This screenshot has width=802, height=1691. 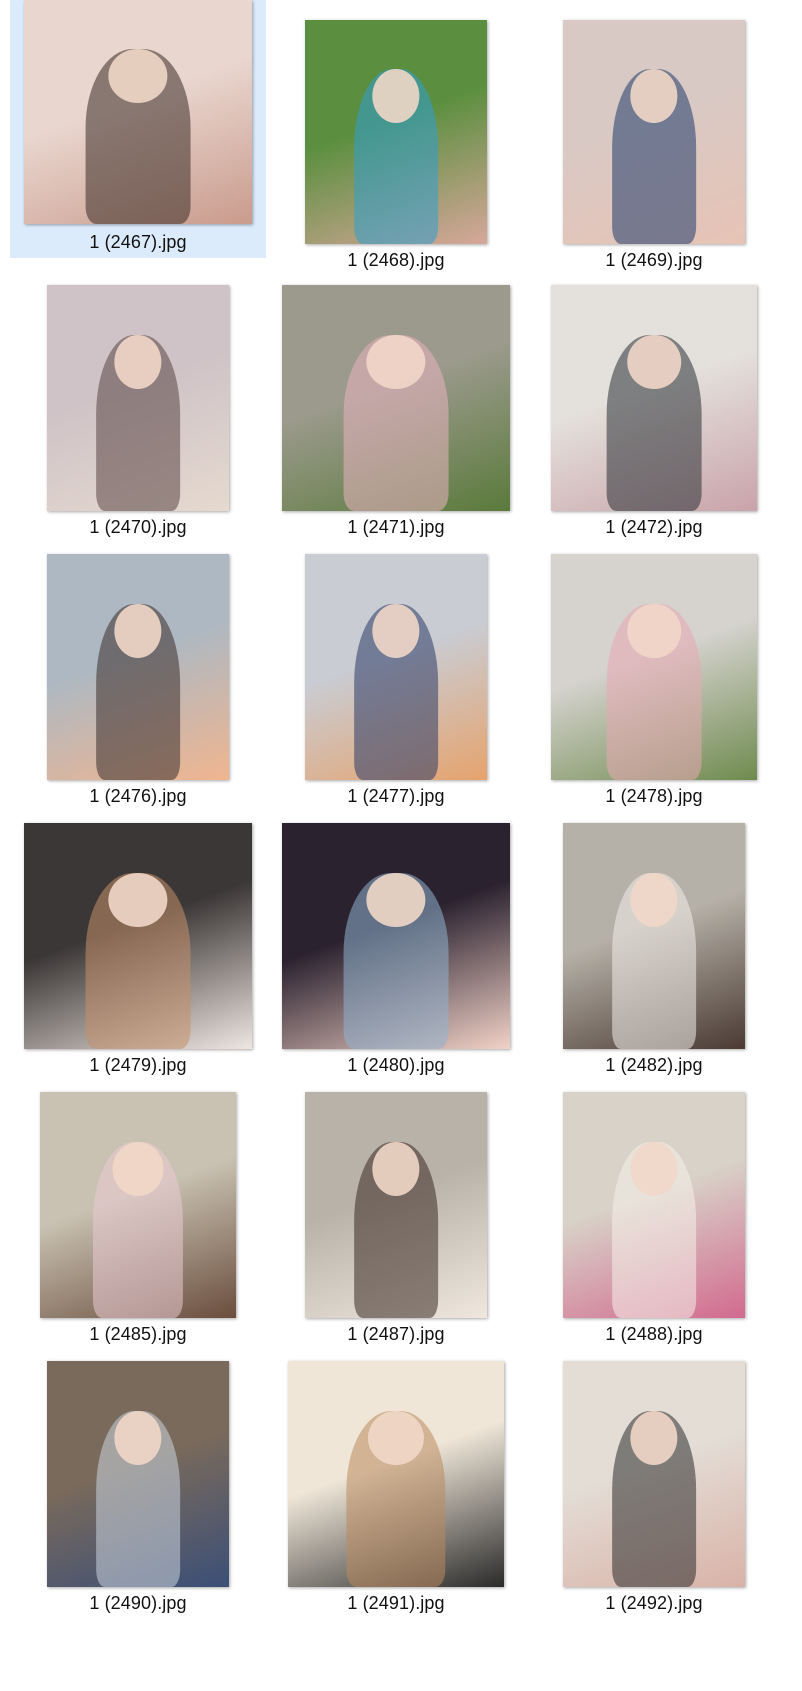 I want to click on file-item: 1 (2477).jpg, so click(x=396, y=675).